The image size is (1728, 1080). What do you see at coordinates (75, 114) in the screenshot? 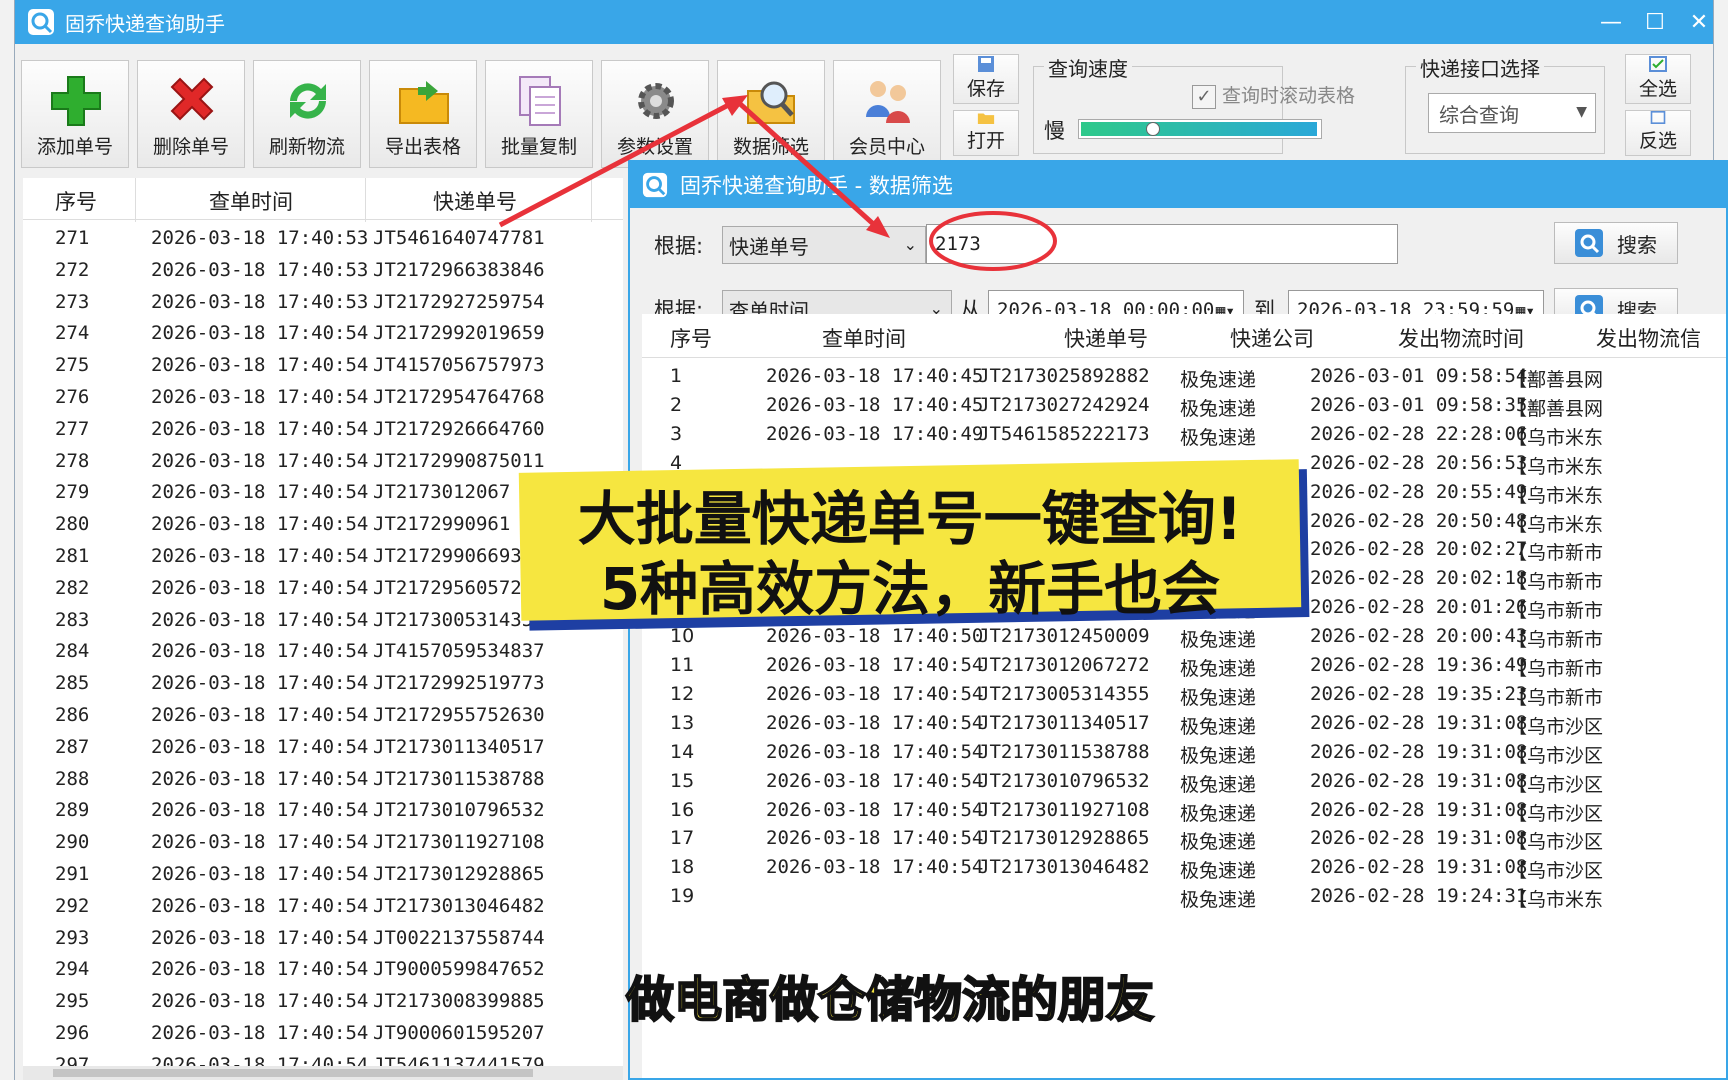
I see `add-number-button: 添加单号` at bounding box center [75, 114].